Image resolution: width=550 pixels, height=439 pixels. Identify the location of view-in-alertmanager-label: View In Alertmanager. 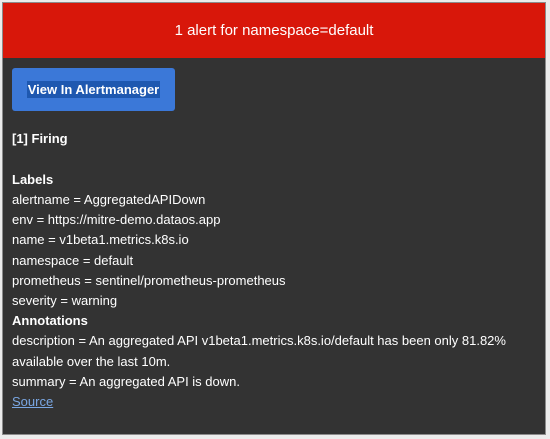
(93, 89).